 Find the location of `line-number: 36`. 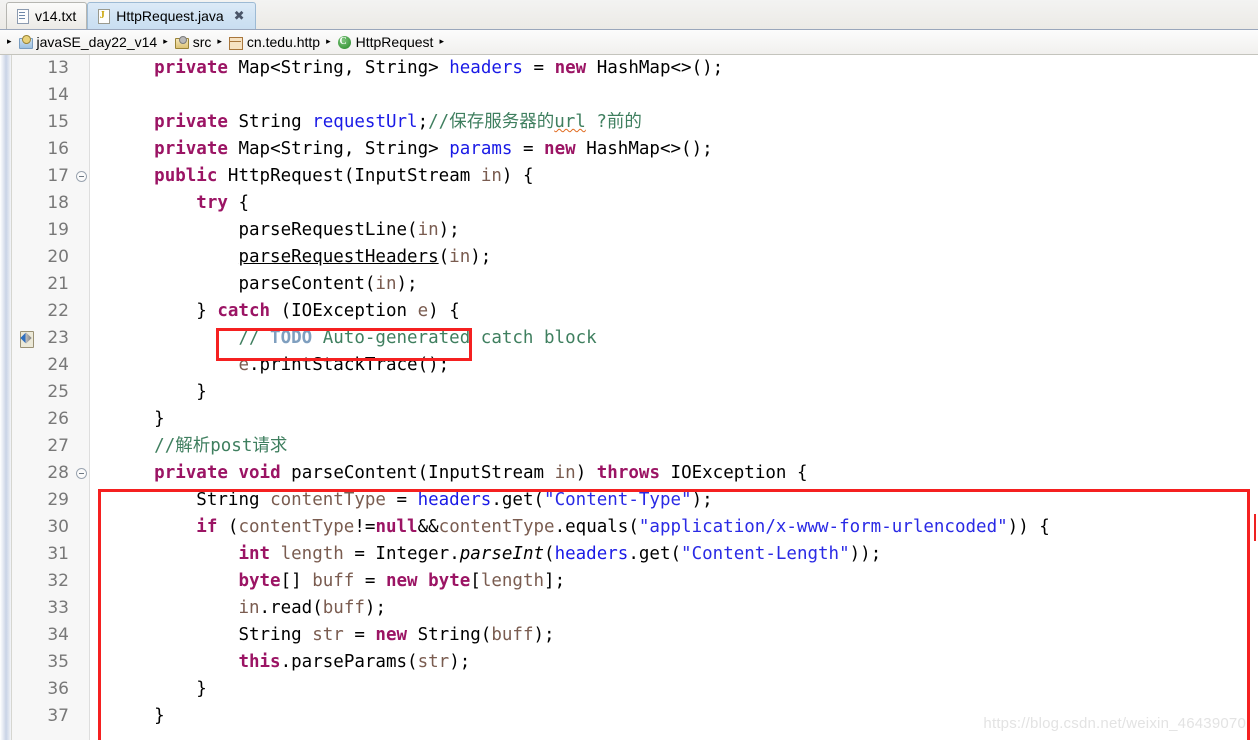

line-number: 36 is located at coordinates (58, 689).